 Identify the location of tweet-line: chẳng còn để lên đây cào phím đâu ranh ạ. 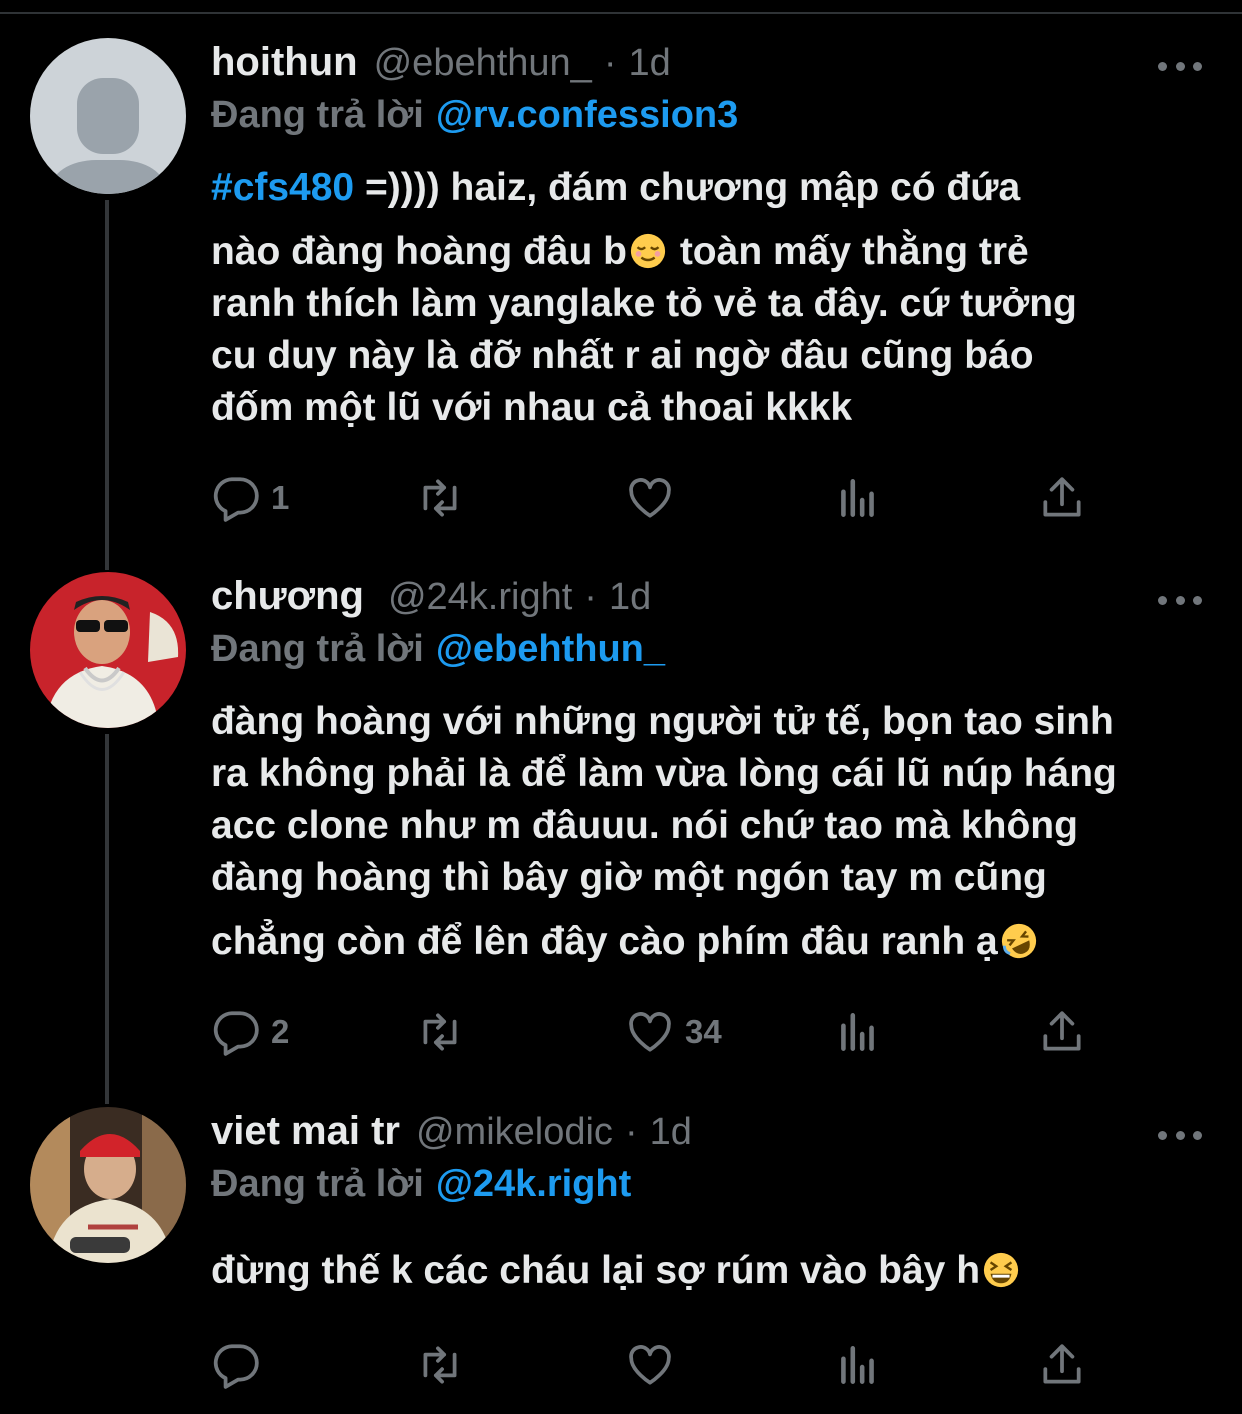
(604, 941).